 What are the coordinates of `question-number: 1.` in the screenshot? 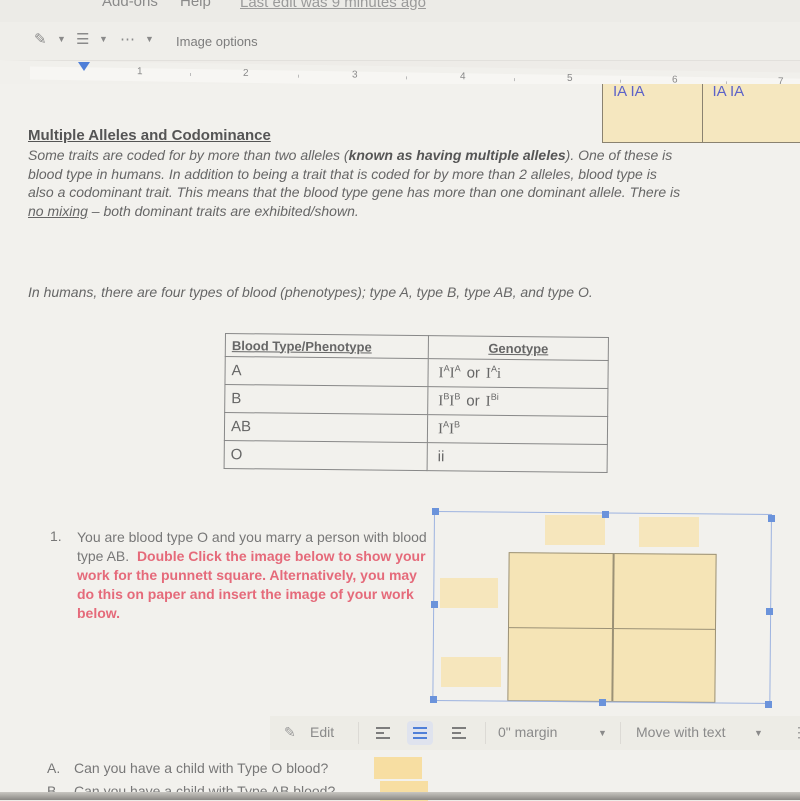 It's located at (56, 536).